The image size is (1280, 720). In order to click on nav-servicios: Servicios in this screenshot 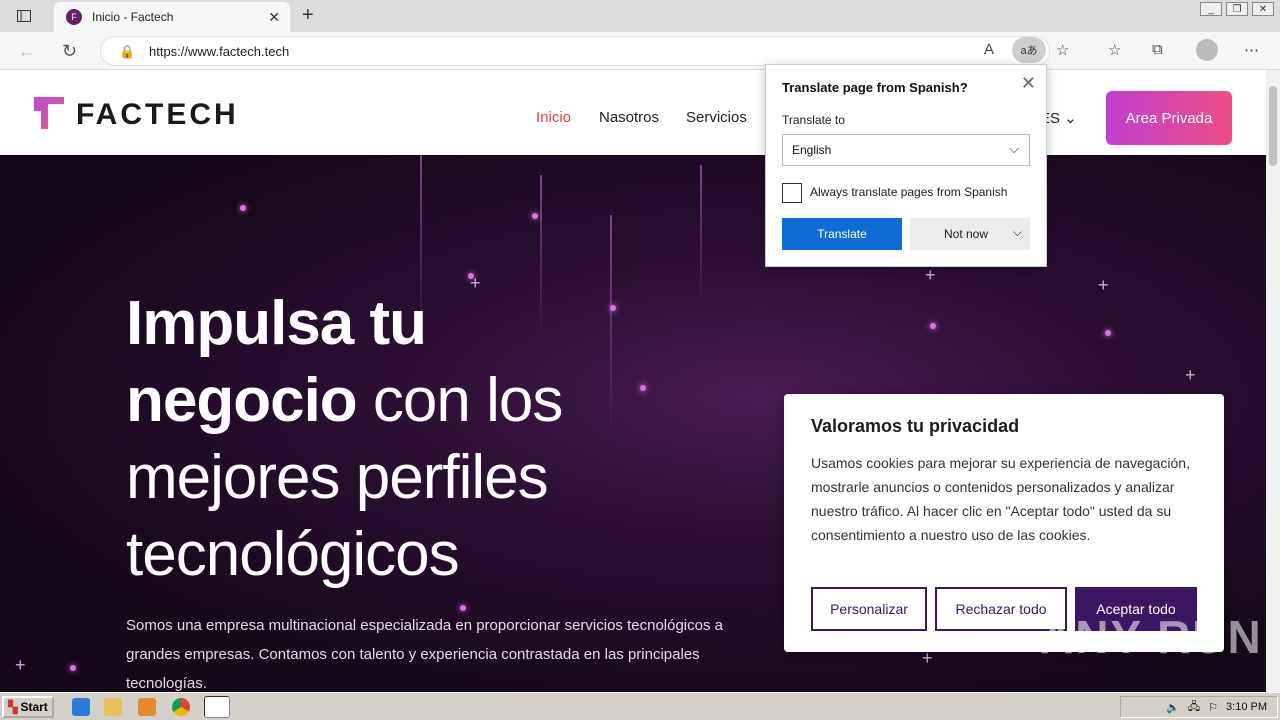, I will do `click(716, 117)`.